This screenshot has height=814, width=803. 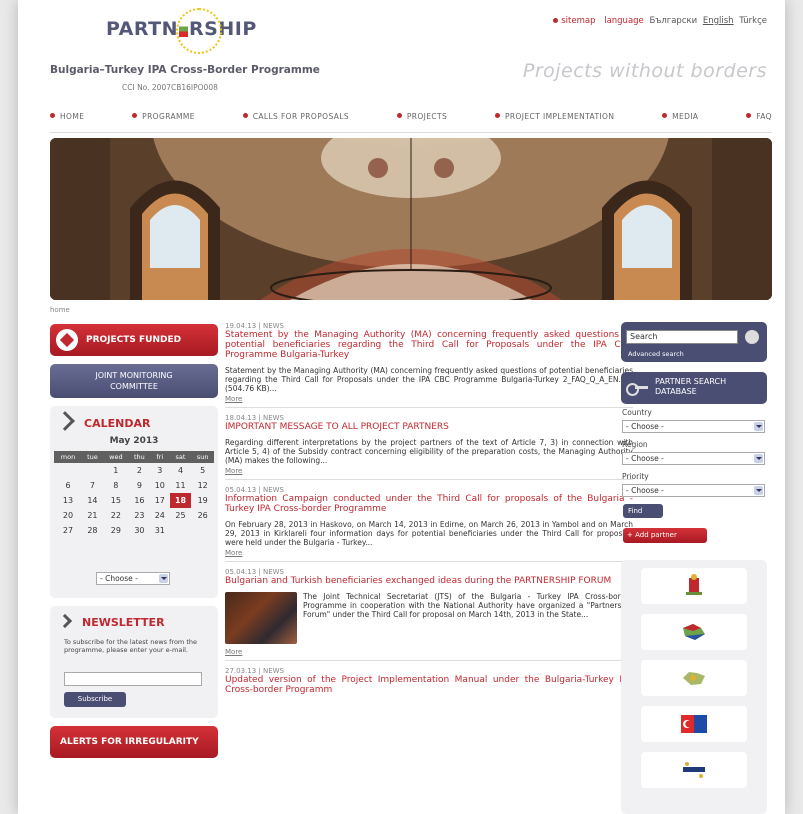 I want to click on country-label: Country, so click(x=637, y=412).